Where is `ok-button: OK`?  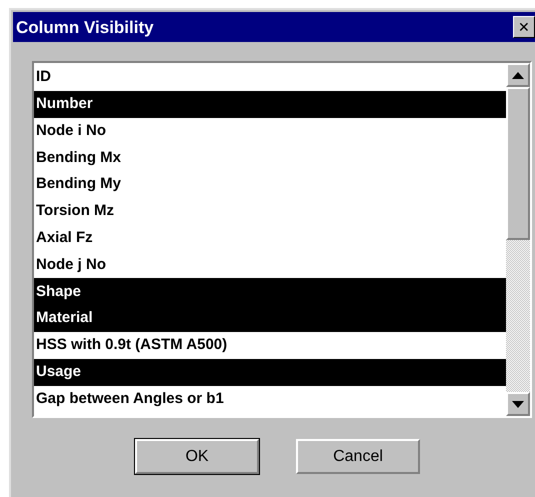 ok-button: OK is located at coordinates (197, 456).